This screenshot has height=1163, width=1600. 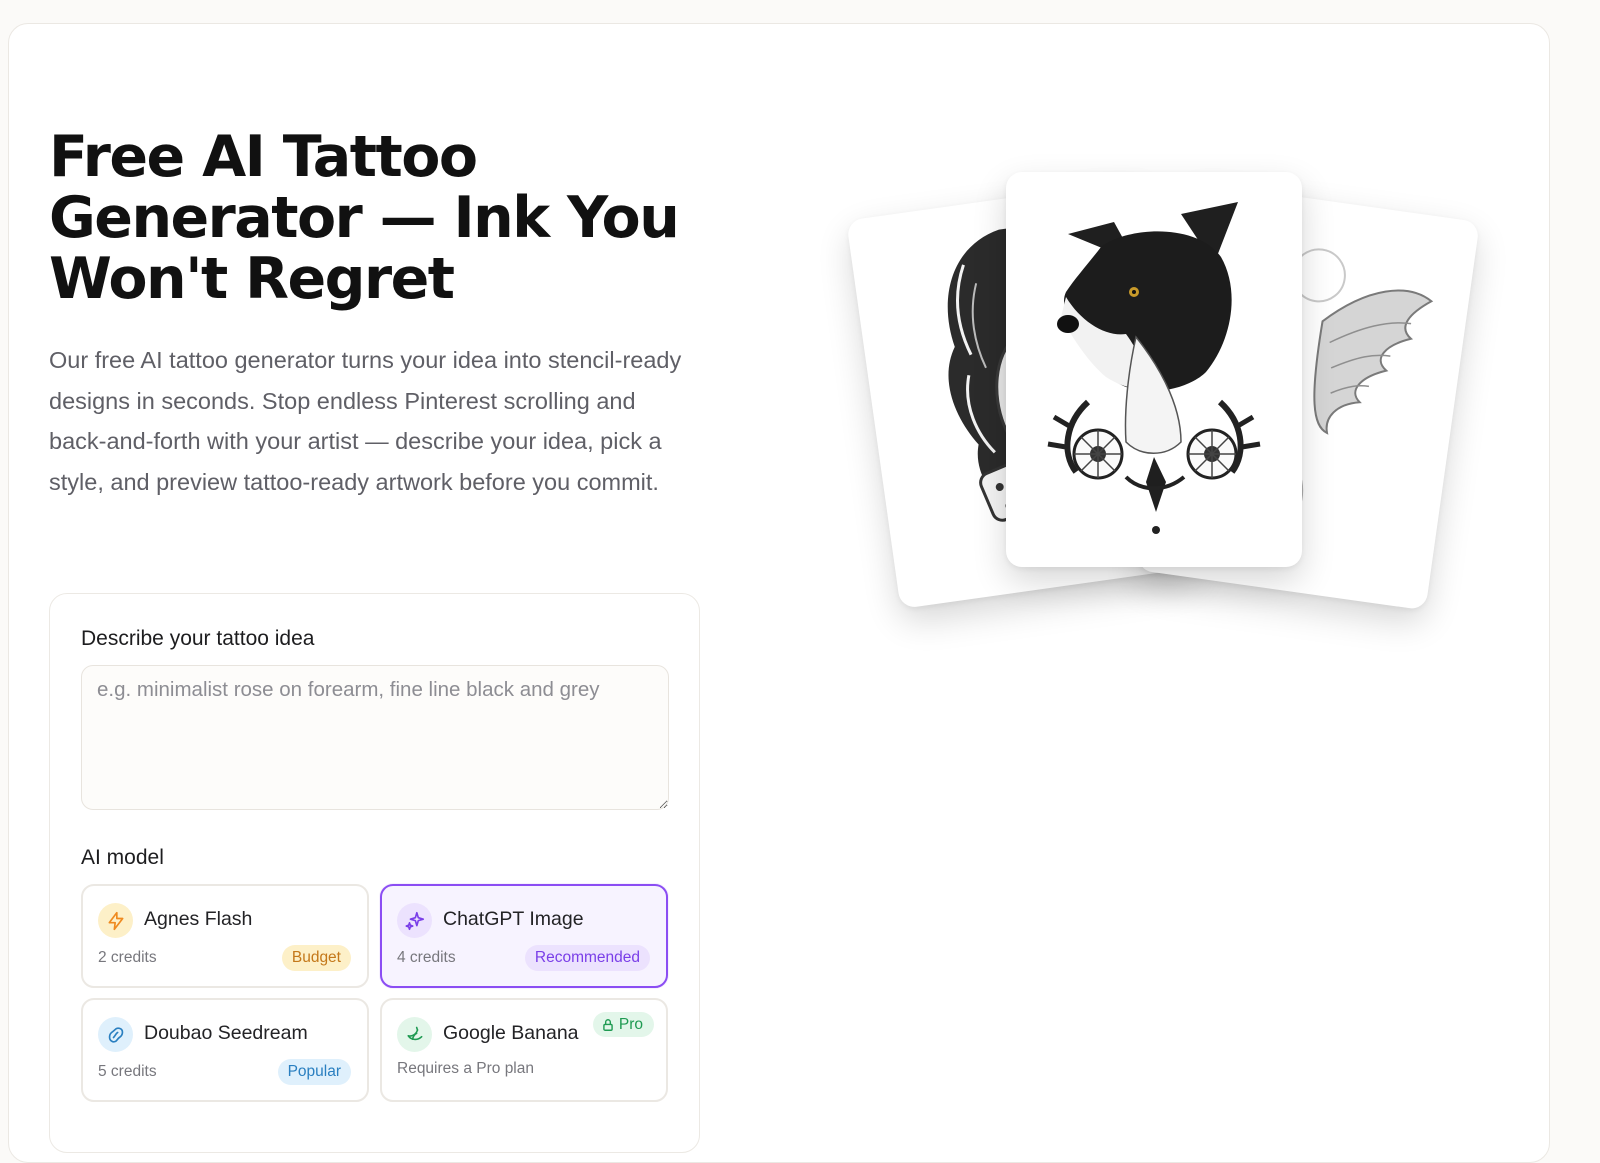 What do you see at coordinates (225, 936) in the screenshot?
I see `model-option-agnes-flash: Agnes Flash 2 credits Budget` at bounding box center [225, 936].